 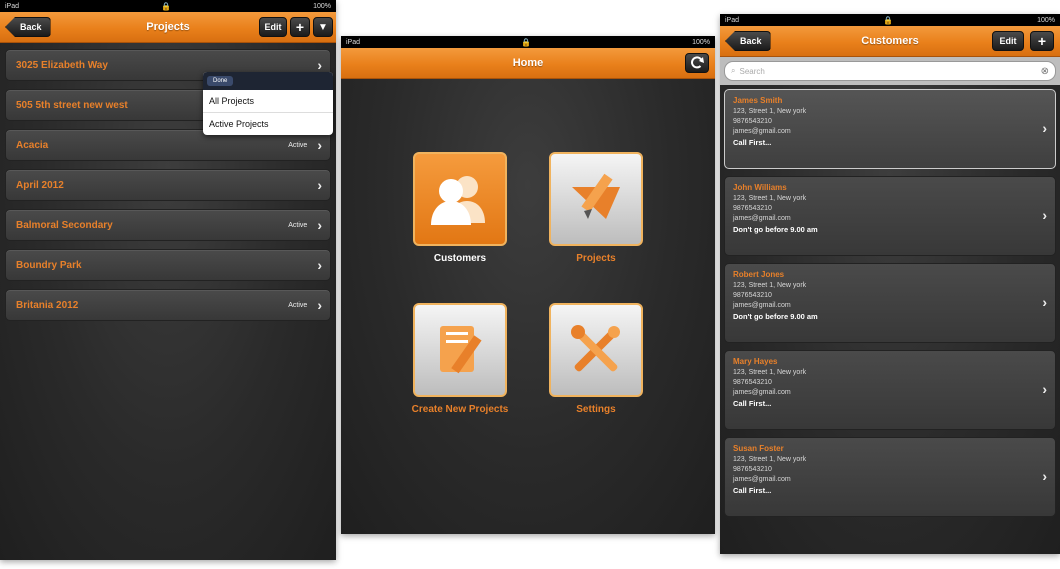 I want to click on project-row: April 2012 ›, so click(x=168, y=185).